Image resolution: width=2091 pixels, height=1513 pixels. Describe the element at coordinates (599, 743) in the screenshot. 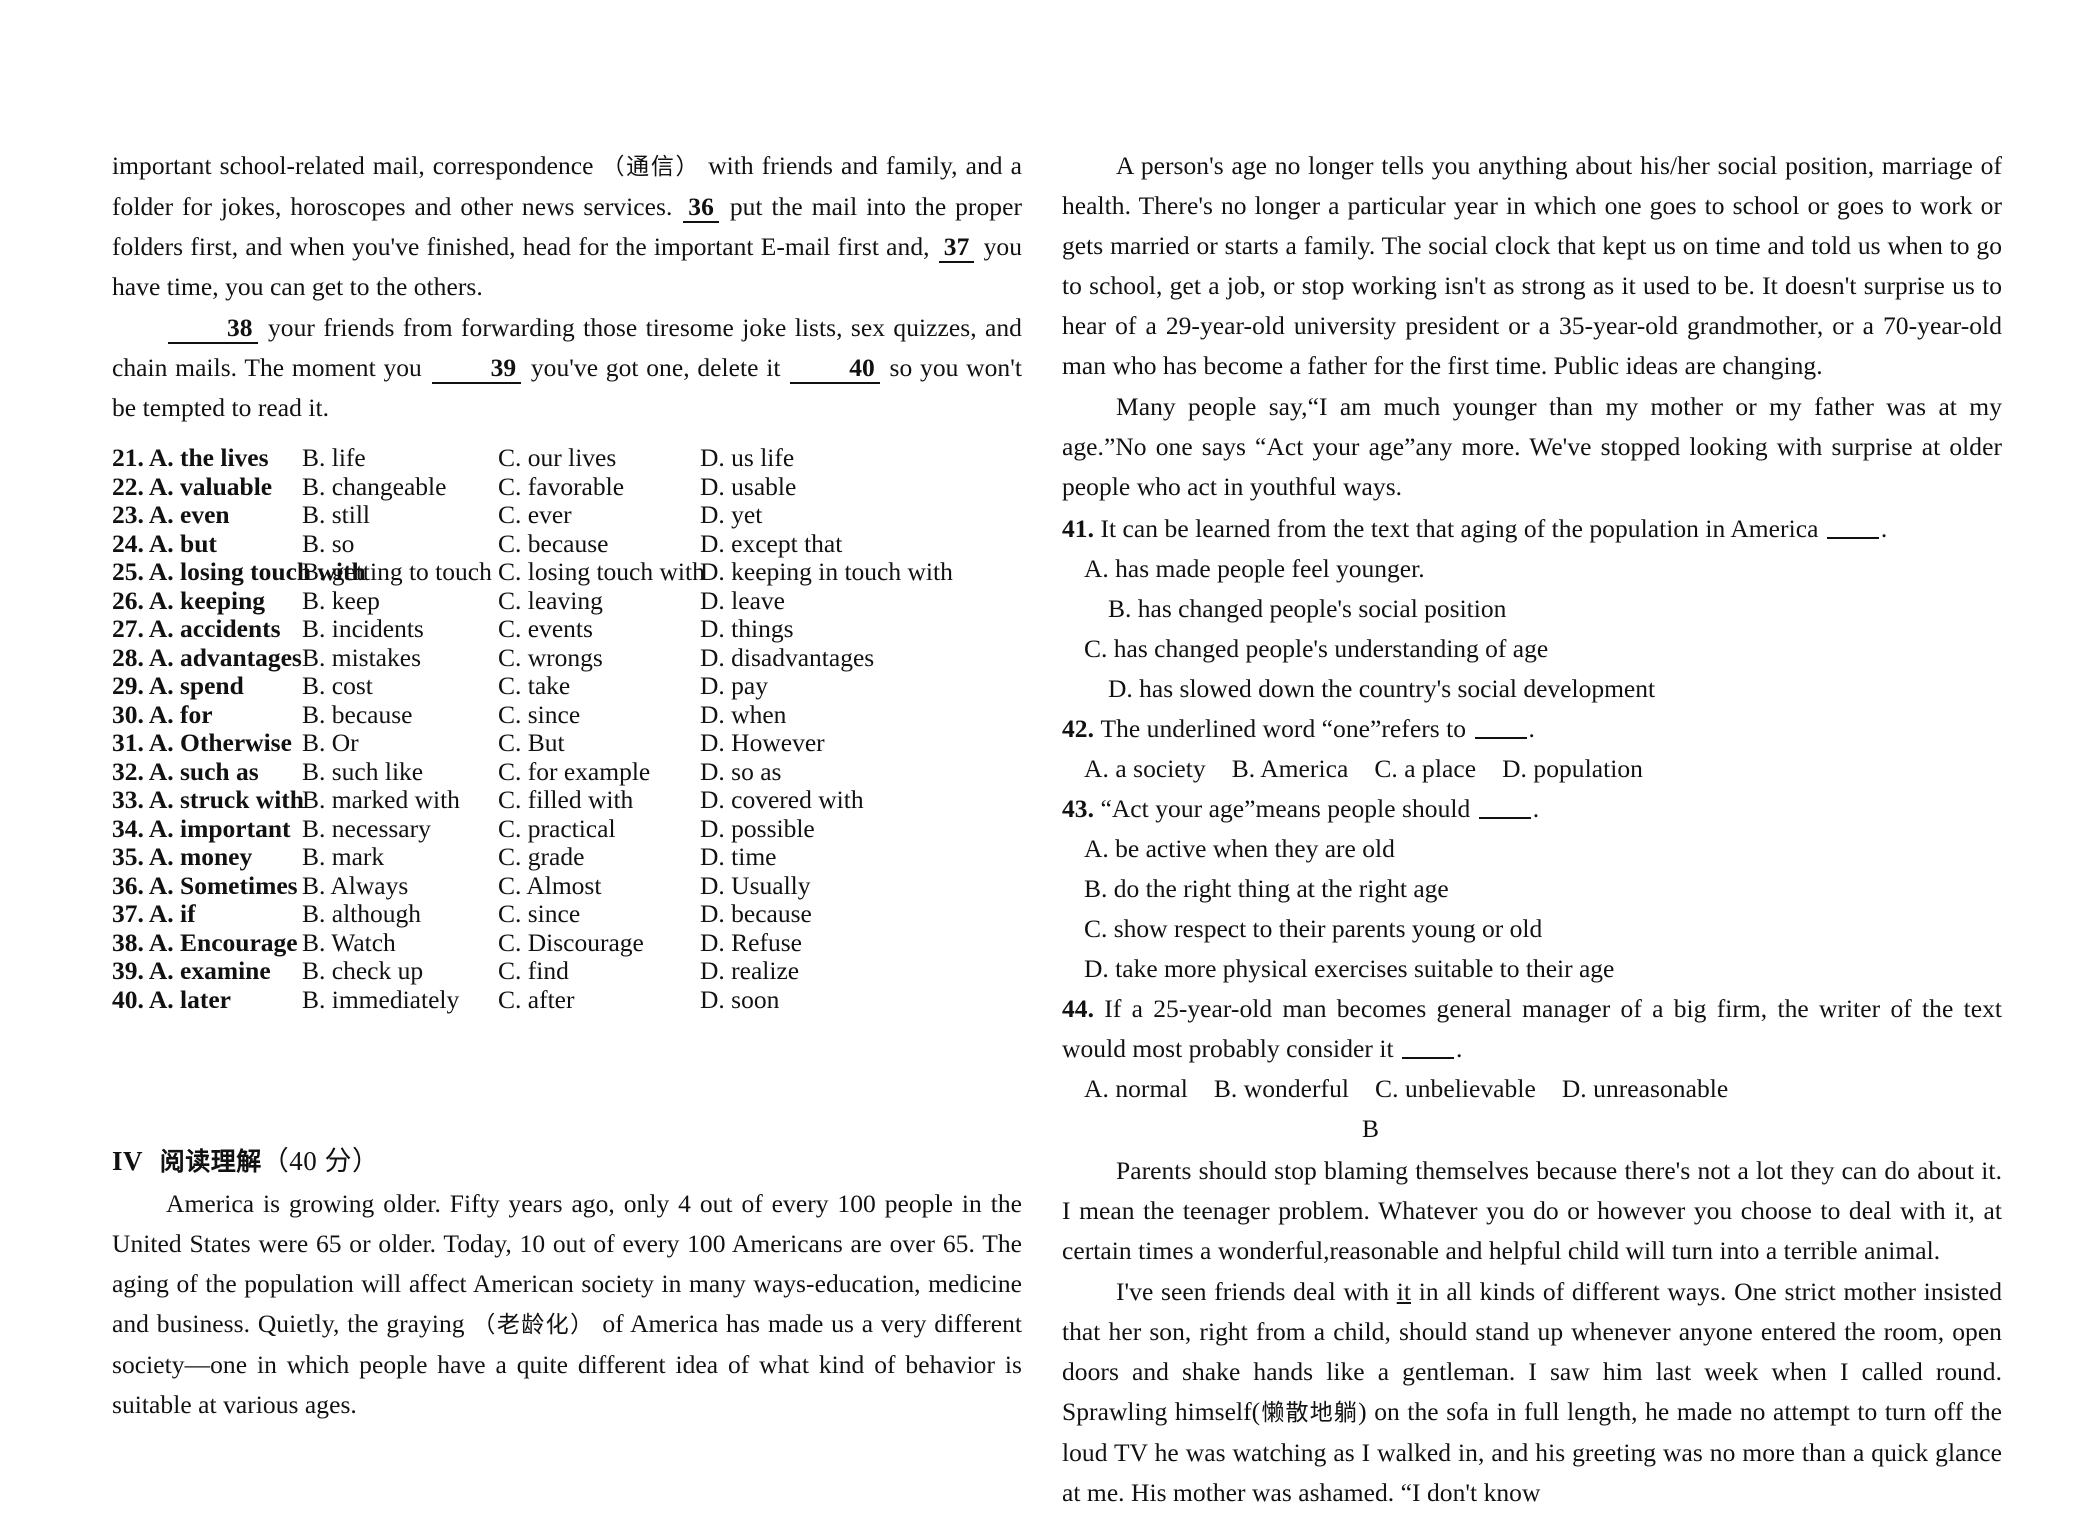

I see `cloze-option-c: C. But` at that location.